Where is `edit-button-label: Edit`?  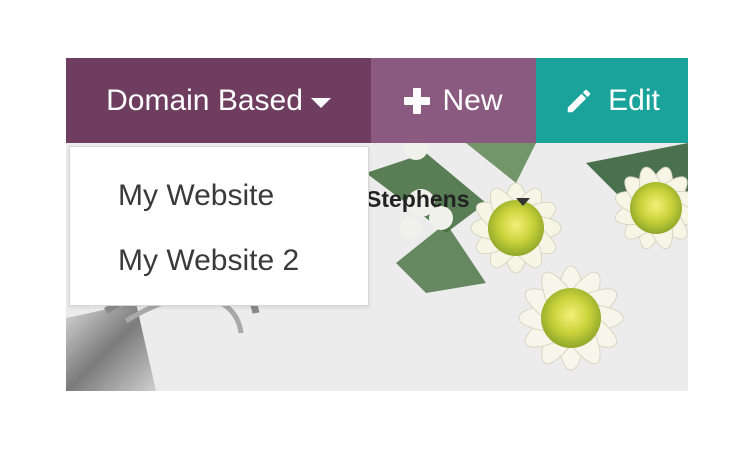
edit-button-label: Edit is located at coordinates (634, 100).